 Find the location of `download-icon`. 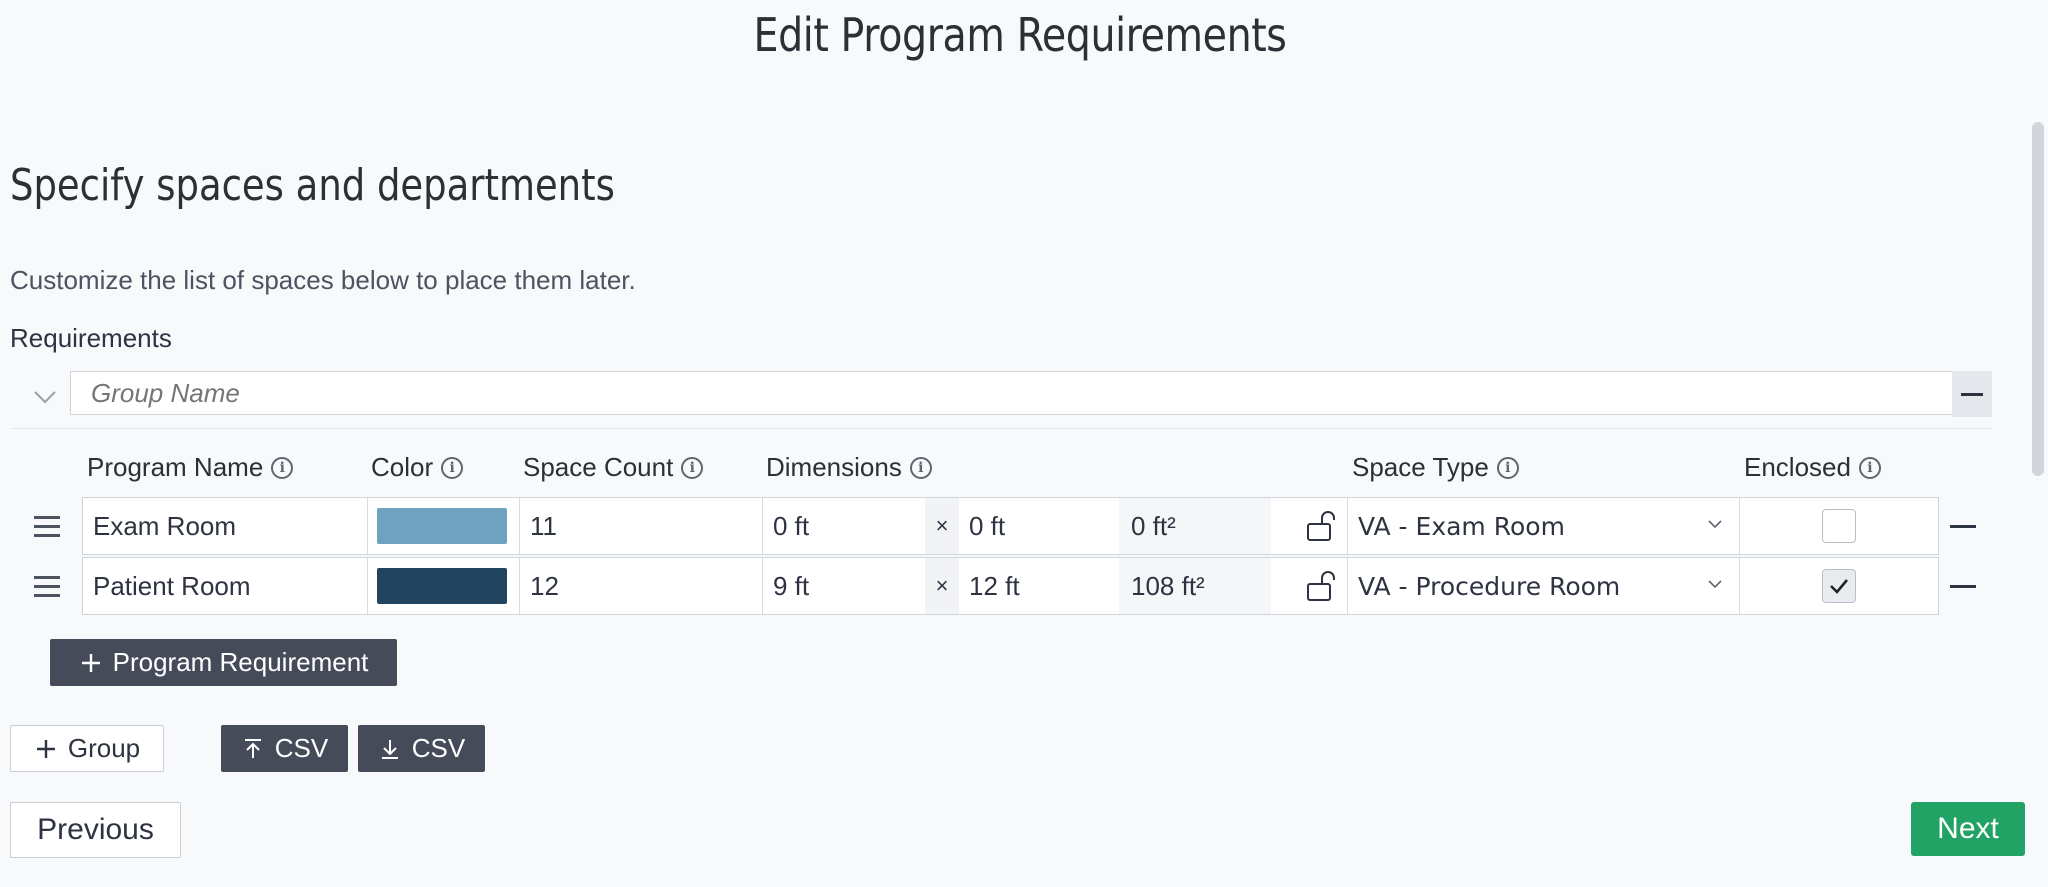

download-icon is located at coordinates (389, 749).